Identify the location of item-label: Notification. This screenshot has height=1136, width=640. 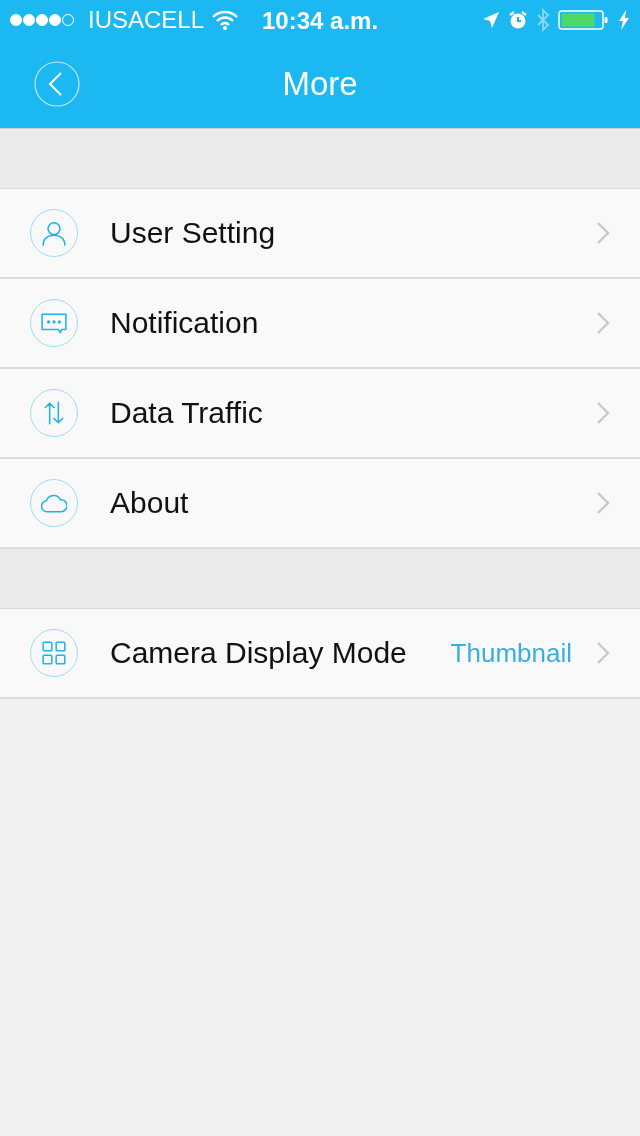
(185, 323).